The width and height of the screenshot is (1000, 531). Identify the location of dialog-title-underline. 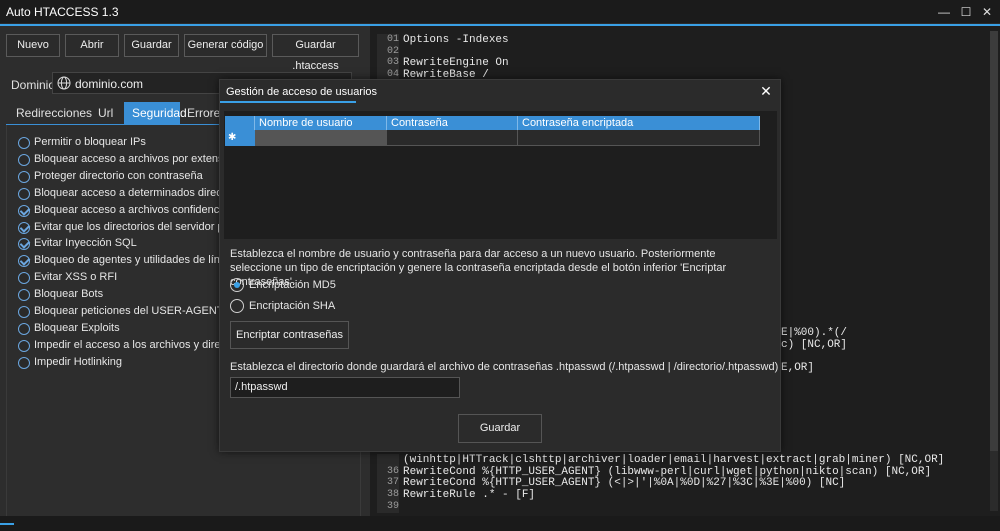
(288, 102).